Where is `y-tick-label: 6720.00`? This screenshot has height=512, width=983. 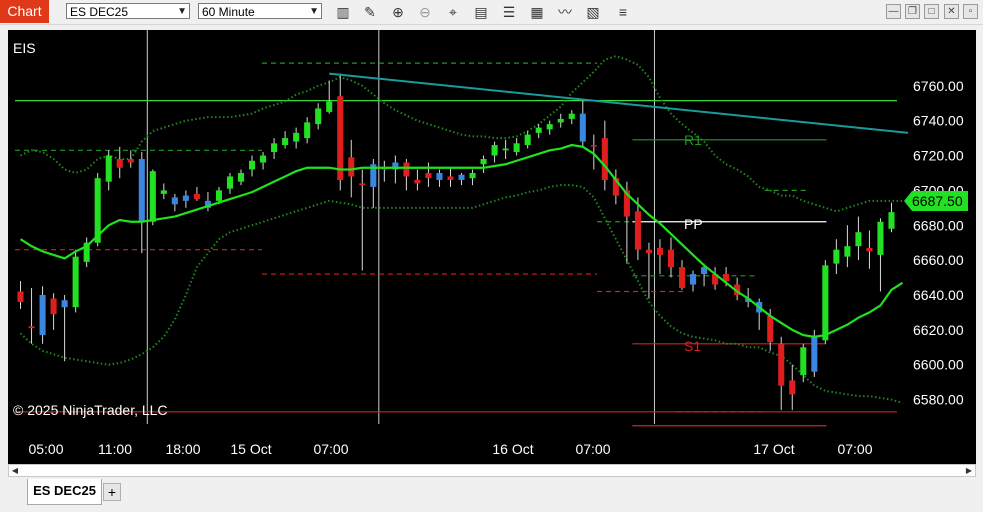
y-tick-label: 6720.00 is located at coordinates (938, 156).